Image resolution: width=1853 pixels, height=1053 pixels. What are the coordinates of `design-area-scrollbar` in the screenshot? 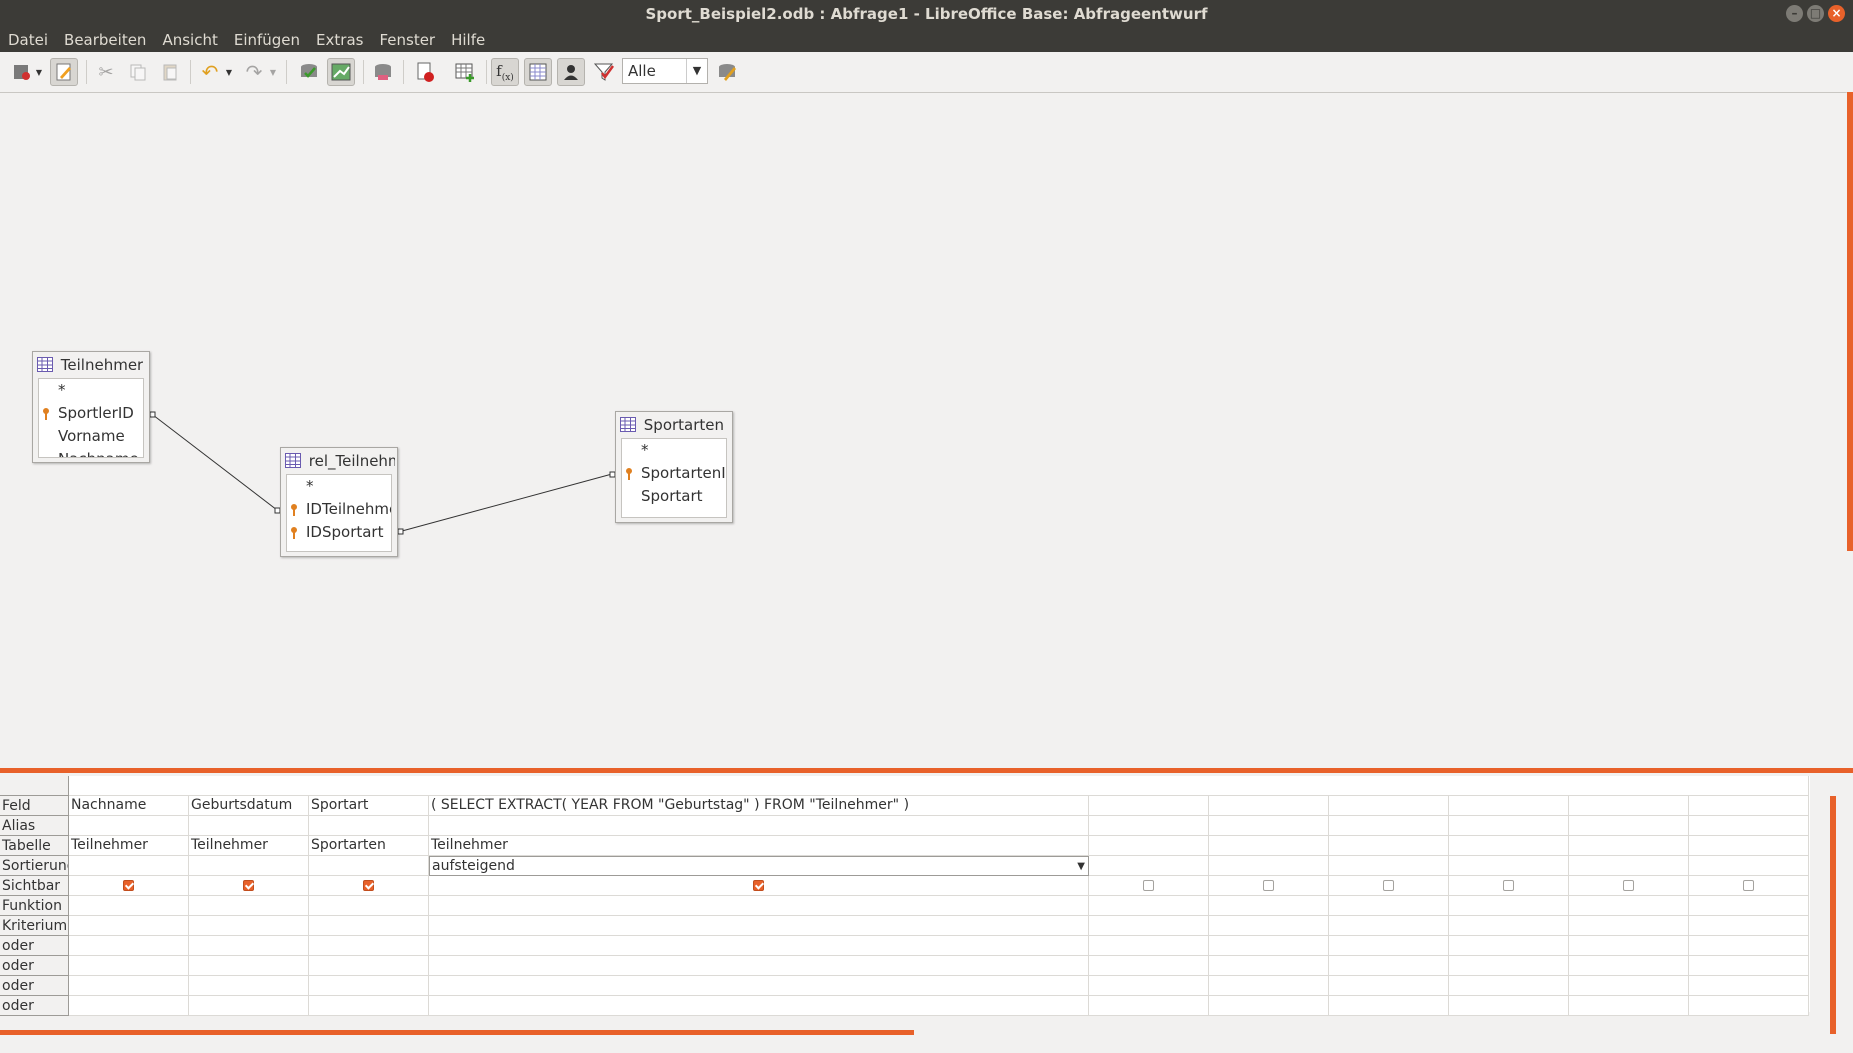 It's located at (1850, 321).